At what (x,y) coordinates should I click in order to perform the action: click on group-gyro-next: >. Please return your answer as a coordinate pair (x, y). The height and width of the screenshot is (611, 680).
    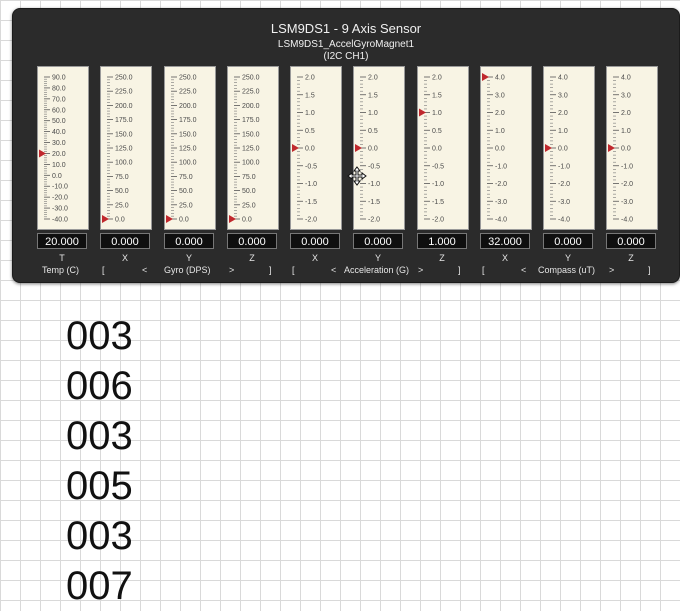
    Looking at the image, I should click on (231, 270).